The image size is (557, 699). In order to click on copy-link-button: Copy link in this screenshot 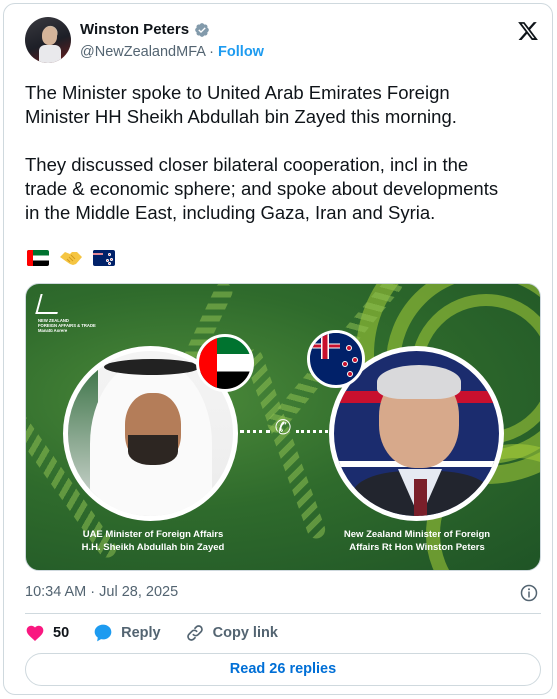, I will do `click(231, 633)`.